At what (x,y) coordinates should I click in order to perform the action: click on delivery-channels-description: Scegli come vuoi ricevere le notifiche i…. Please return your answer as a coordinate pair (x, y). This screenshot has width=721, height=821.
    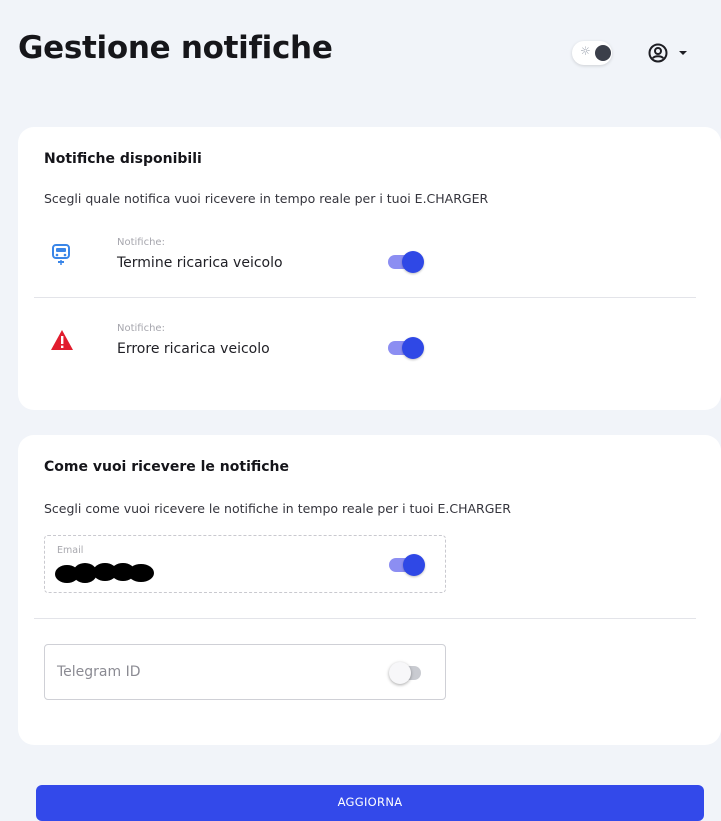
    Looking at the image, I should click on (277, 508).